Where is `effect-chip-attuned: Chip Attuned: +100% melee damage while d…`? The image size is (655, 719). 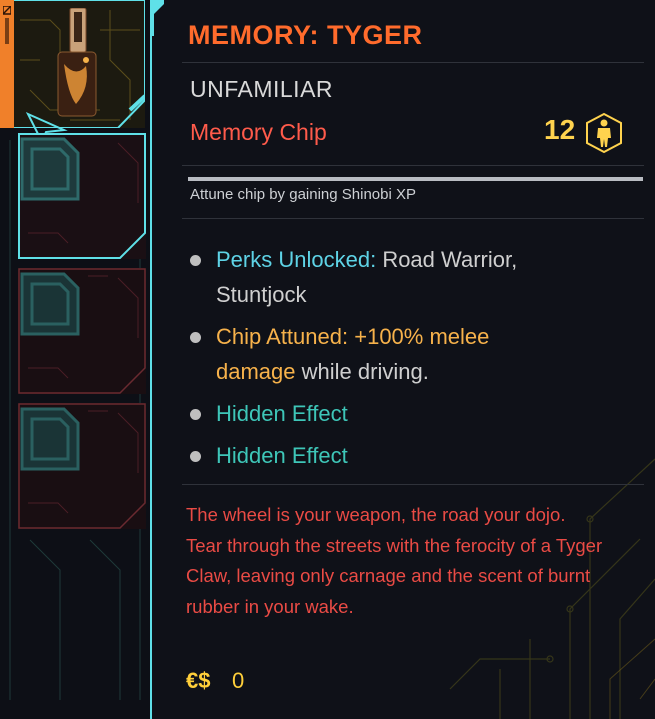 effect-chip-attuned: Chip Attuned: +100% melee damage while d… is located at coordinates (410, 354).